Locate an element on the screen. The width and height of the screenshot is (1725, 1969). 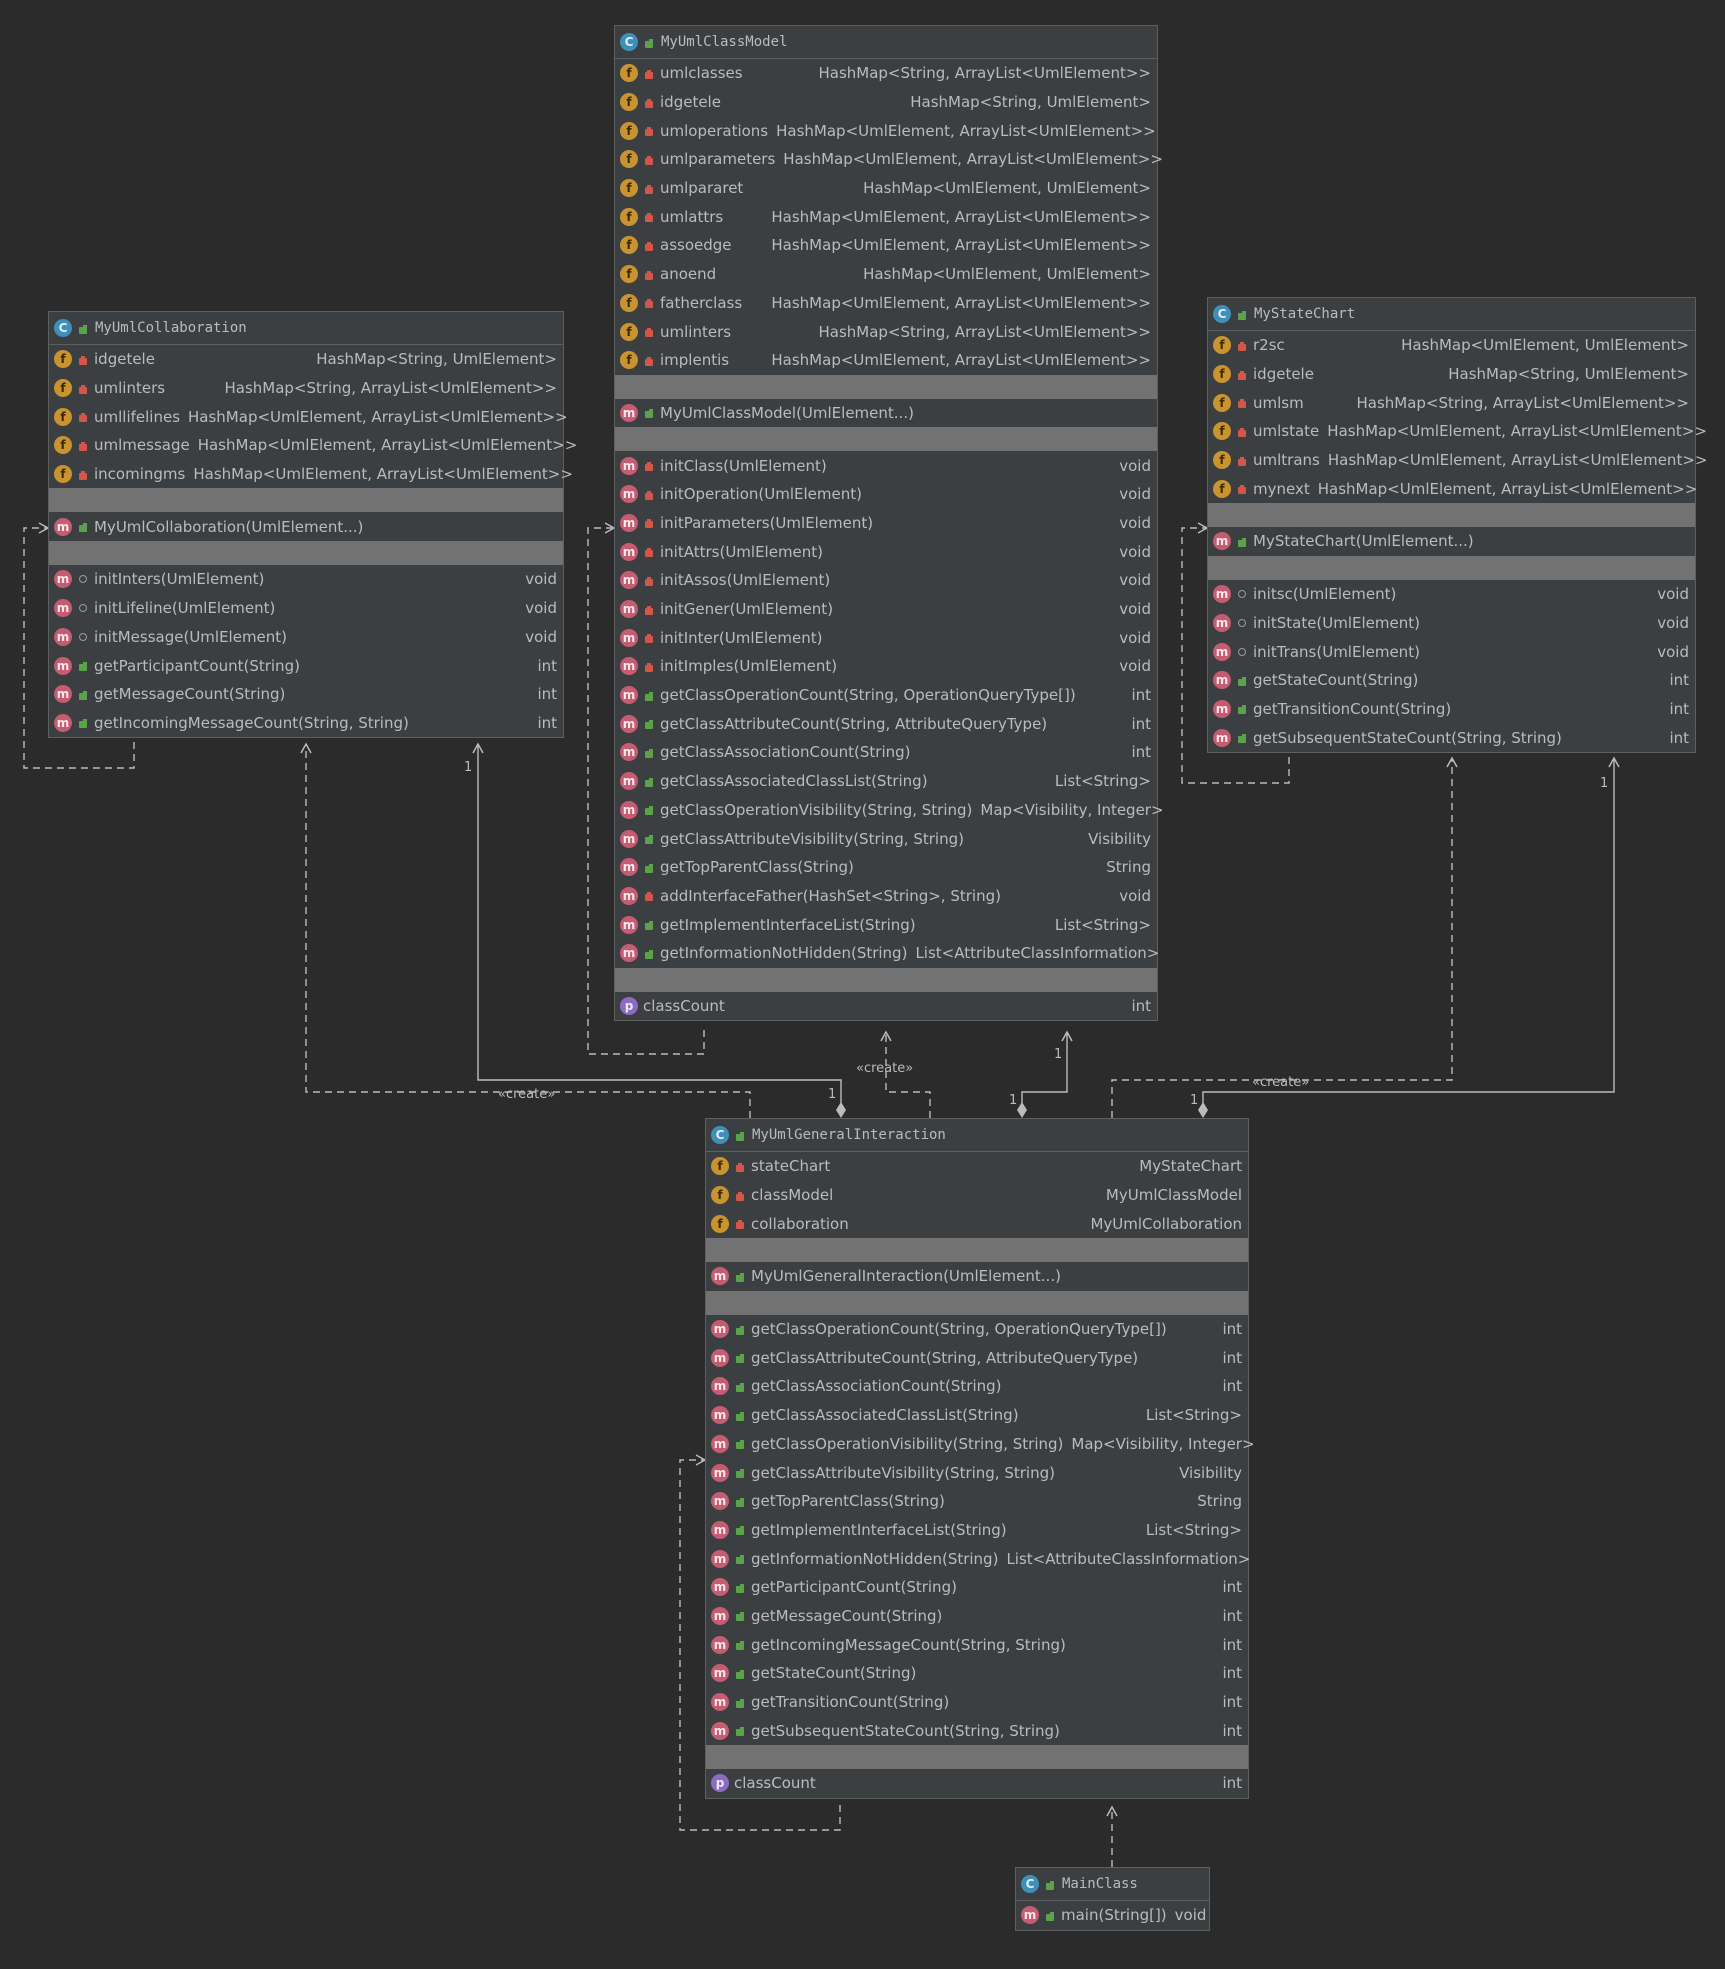
method-row-initsc: m initsc(UmlElement) void is located at coordinates (1451, 594).